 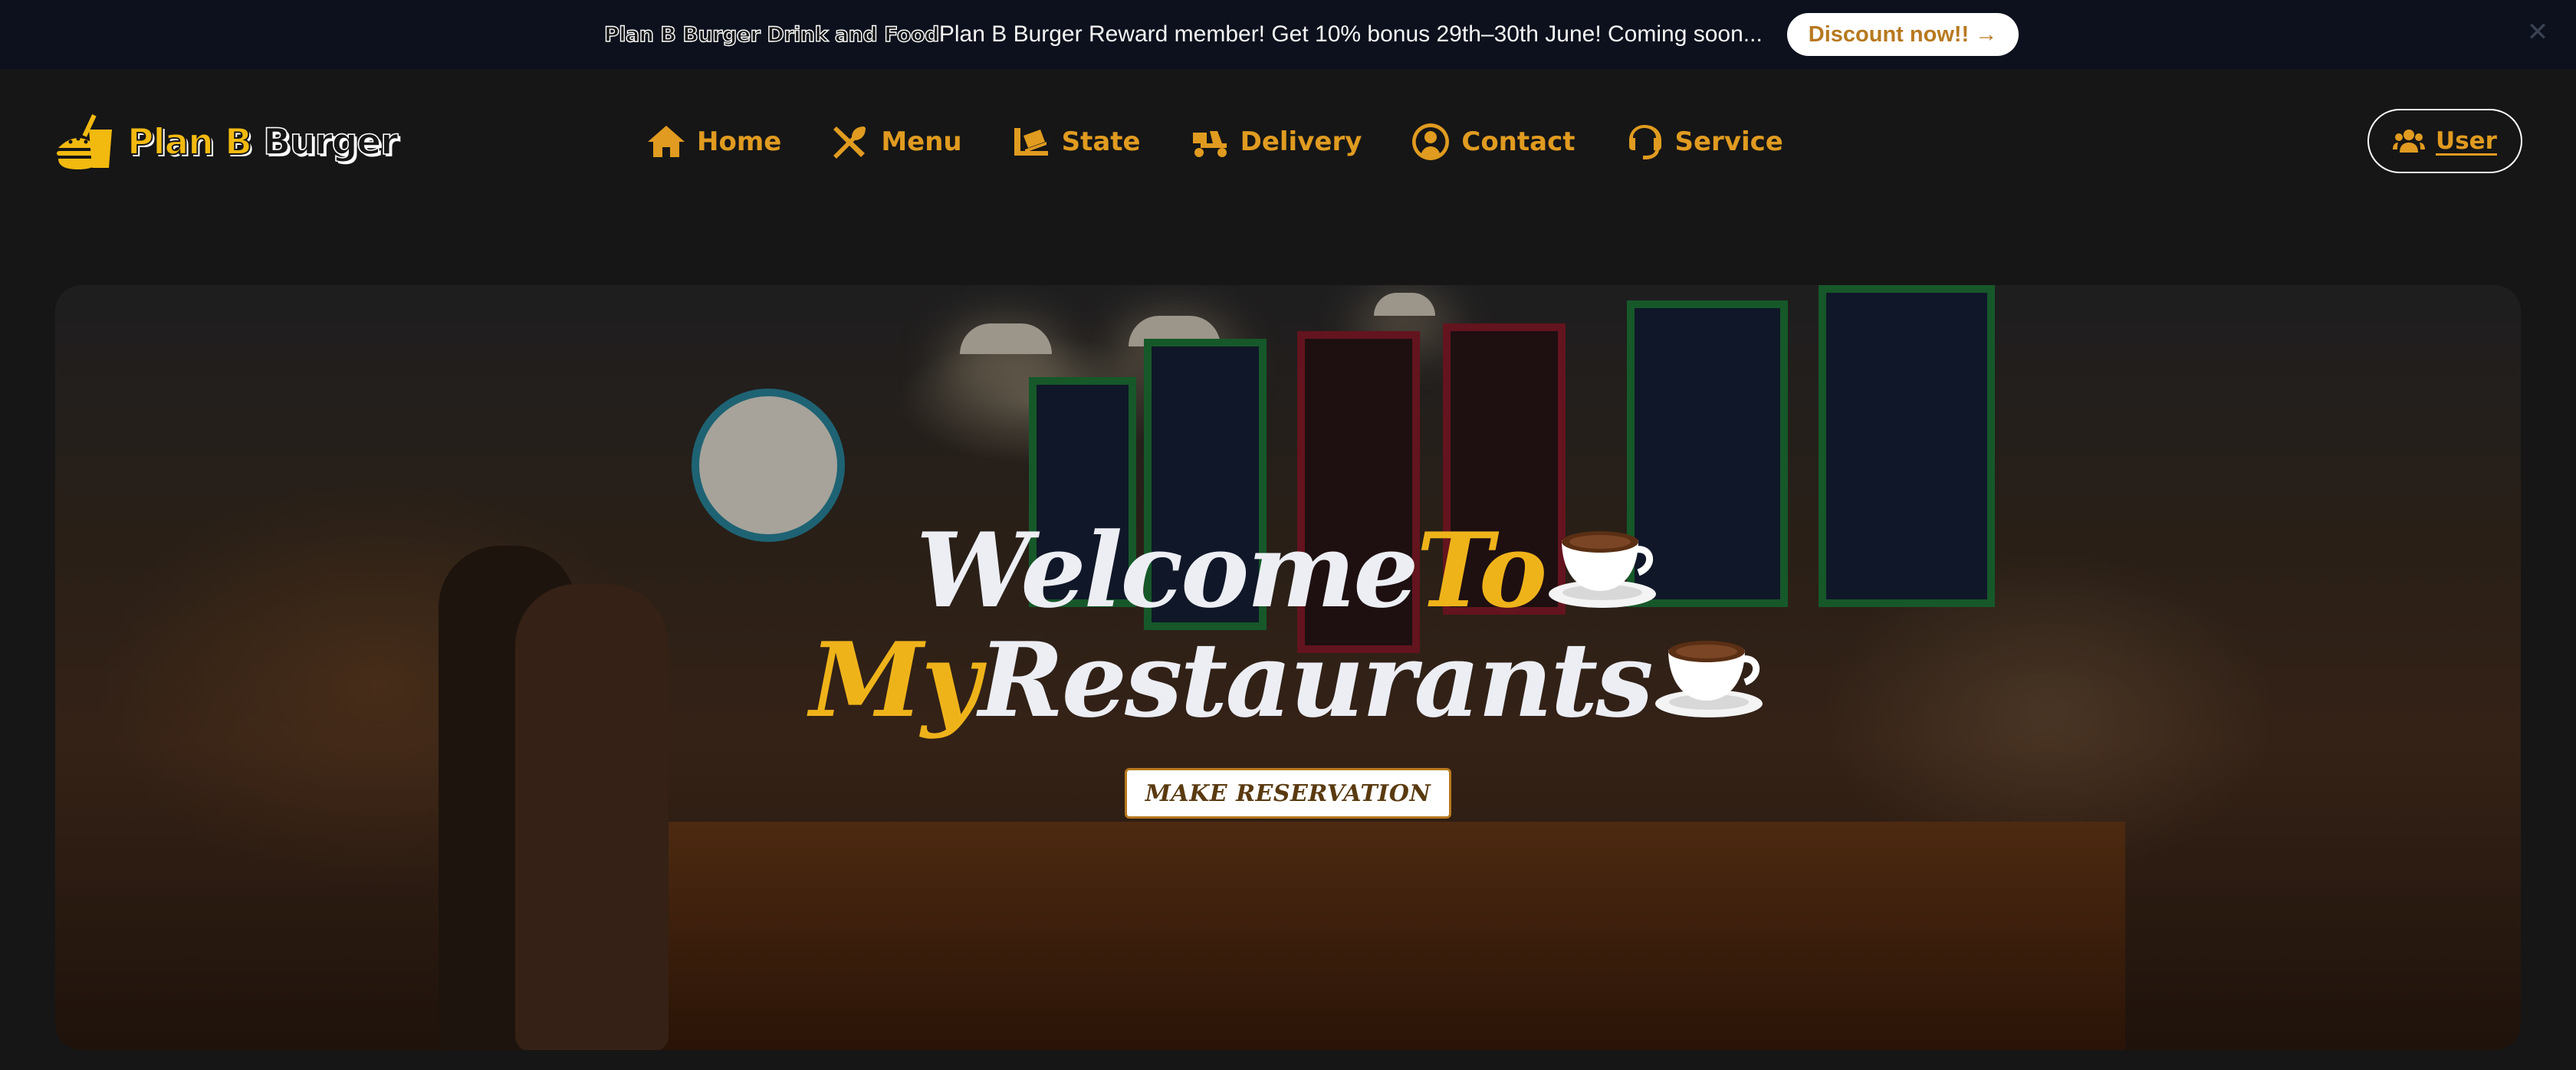 I want to click on nav-item-label: Home, so click(x=740, y=141).